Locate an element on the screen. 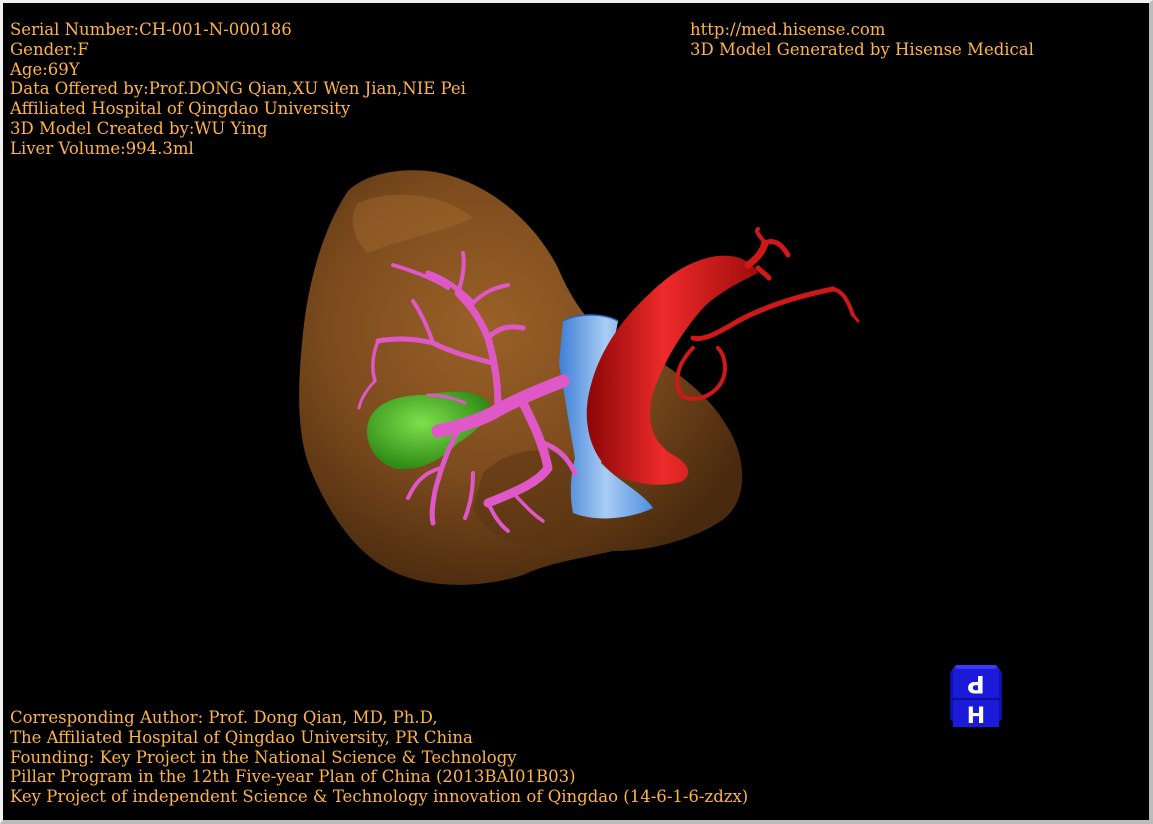 Image resolution: width=1153 pixels, height=824 pixels. website-label: http://med.hisense.com is located at coordinates (788, 29).